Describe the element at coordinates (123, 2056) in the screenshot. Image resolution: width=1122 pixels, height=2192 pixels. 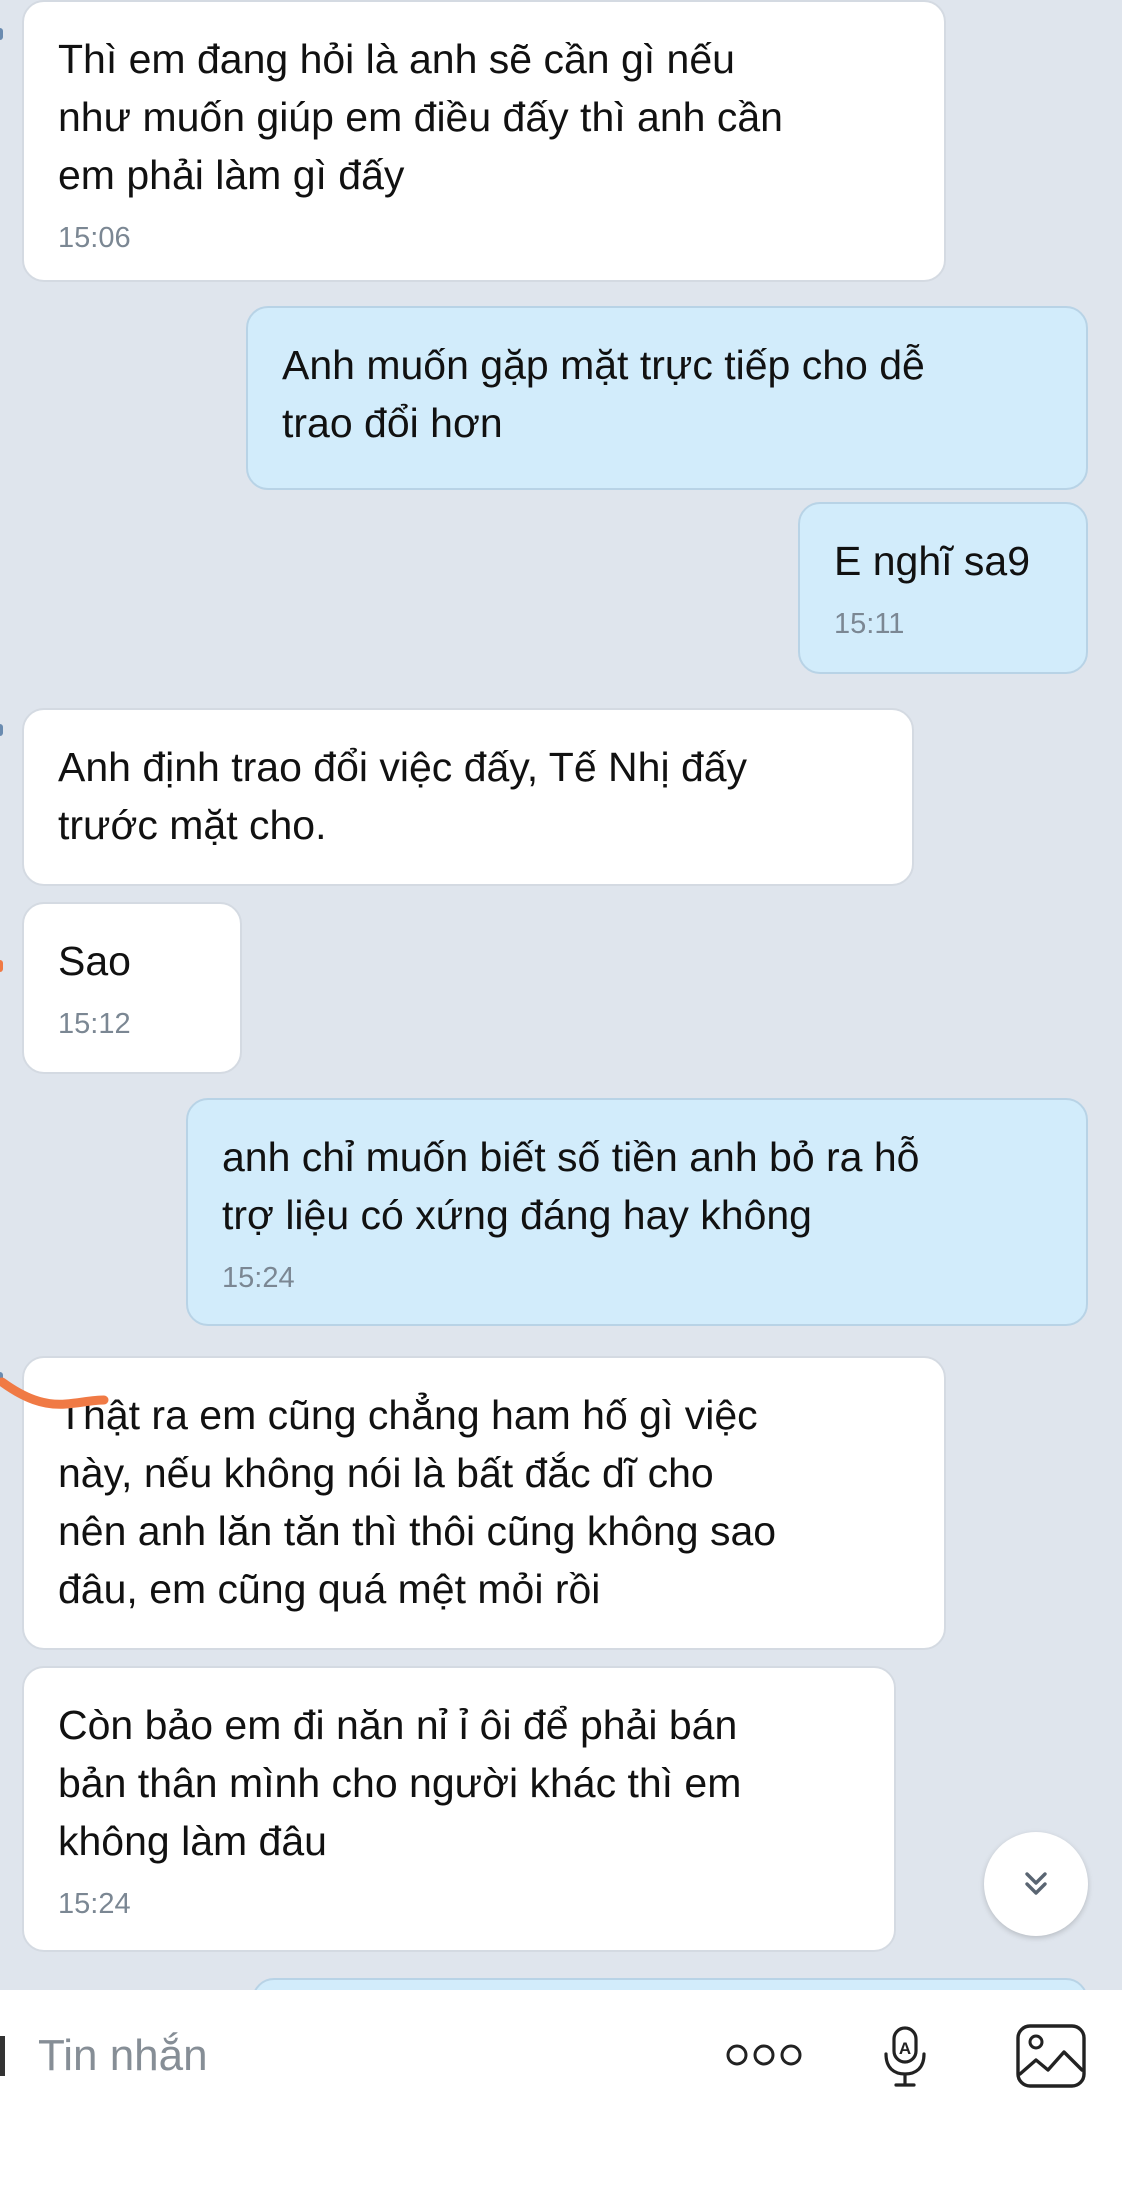
I see `message-input: Tin nhắn` at that location.